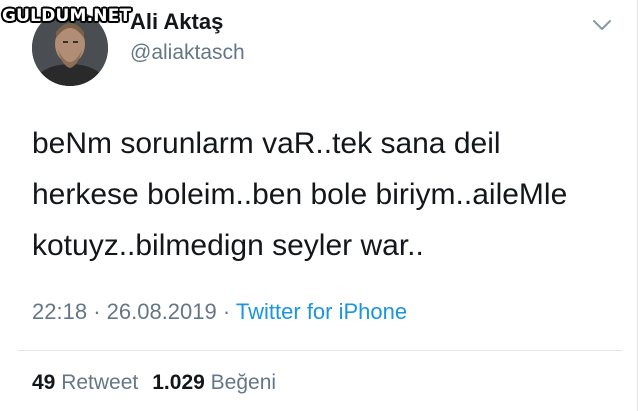  I want to click on retweets-stat: 49 Retweet, so click(85, 382).